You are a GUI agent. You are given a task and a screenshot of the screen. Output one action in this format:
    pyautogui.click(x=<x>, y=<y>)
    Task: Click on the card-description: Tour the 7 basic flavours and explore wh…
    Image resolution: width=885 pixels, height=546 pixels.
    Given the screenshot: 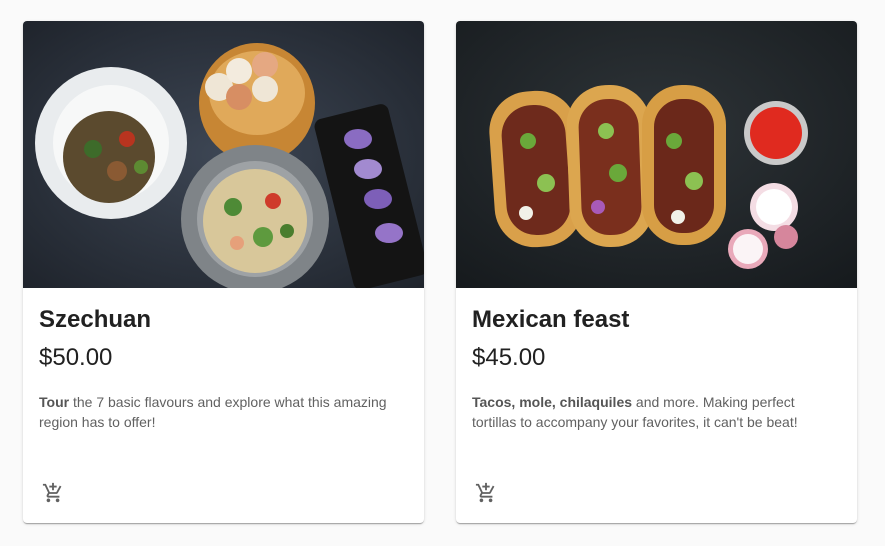 What is the action you would take?
    pyautogui.click(x=223, y=412)
    